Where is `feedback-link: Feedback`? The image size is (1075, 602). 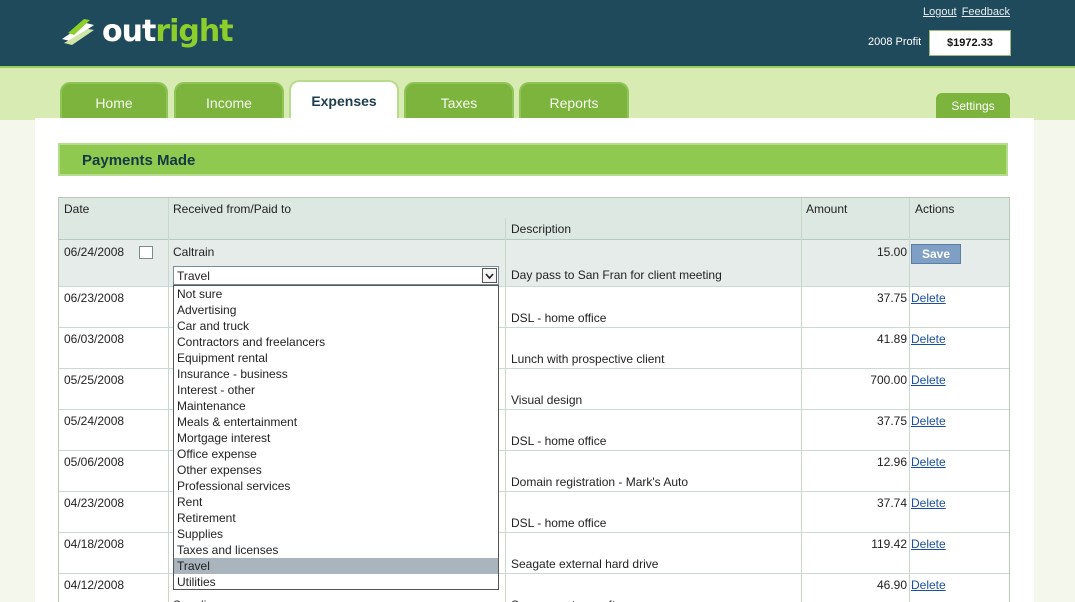
feedback-link: Feedback is located at coordinates (986, 12).